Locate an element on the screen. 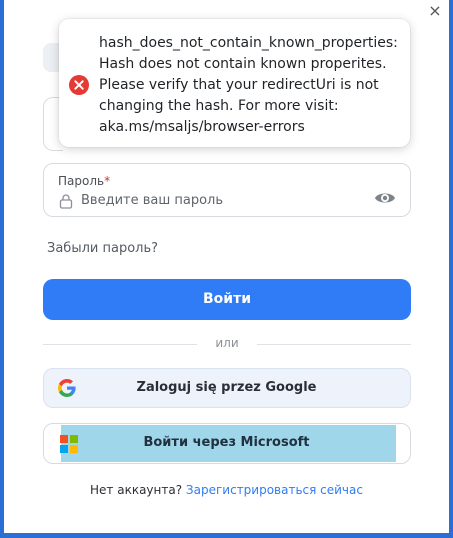 The image size is (453, 538). eye-icon is located at coordinates (385, 198).